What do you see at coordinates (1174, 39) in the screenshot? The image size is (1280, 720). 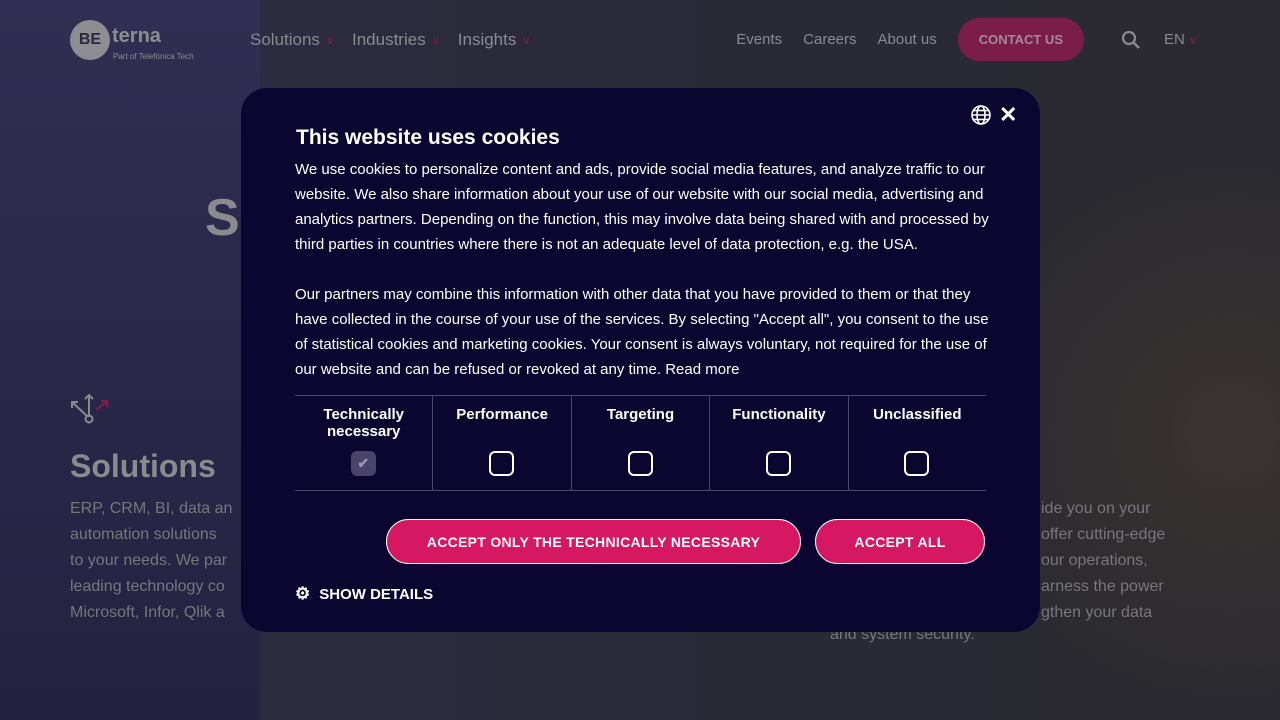 I see `language-label: EN` at bounding box center [1174, 39].